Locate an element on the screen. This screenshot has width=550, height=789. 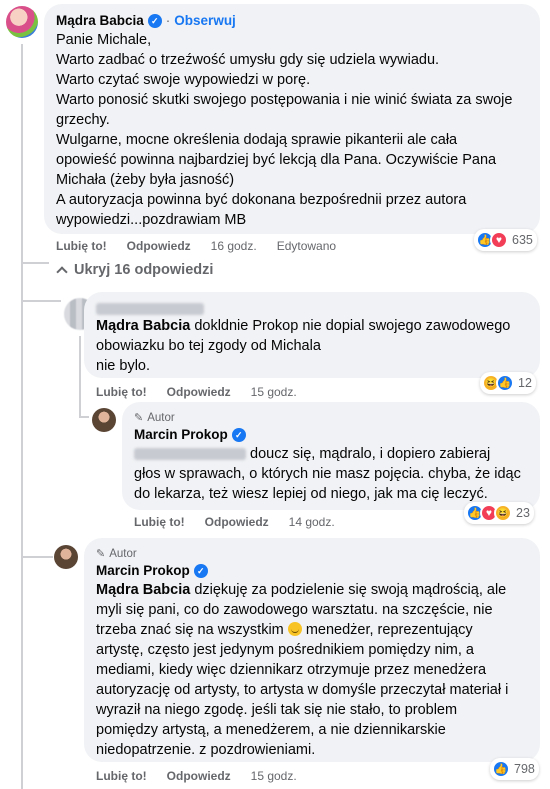
edited-label: Edytowano is located at coordinates (306, 246).